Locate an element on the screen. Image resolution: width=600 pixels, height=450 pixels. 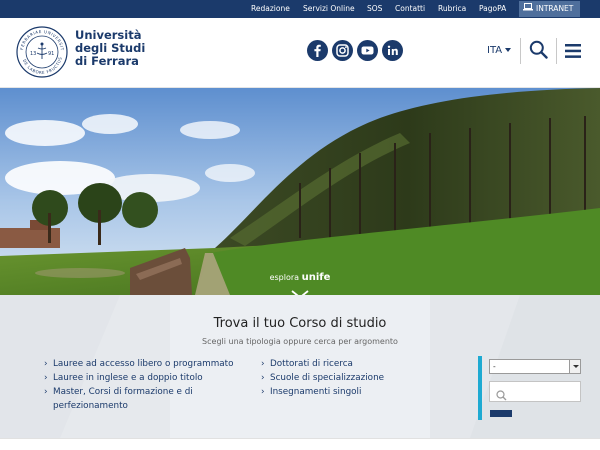
language-selector: ITA is located at coordinates (499, 50).